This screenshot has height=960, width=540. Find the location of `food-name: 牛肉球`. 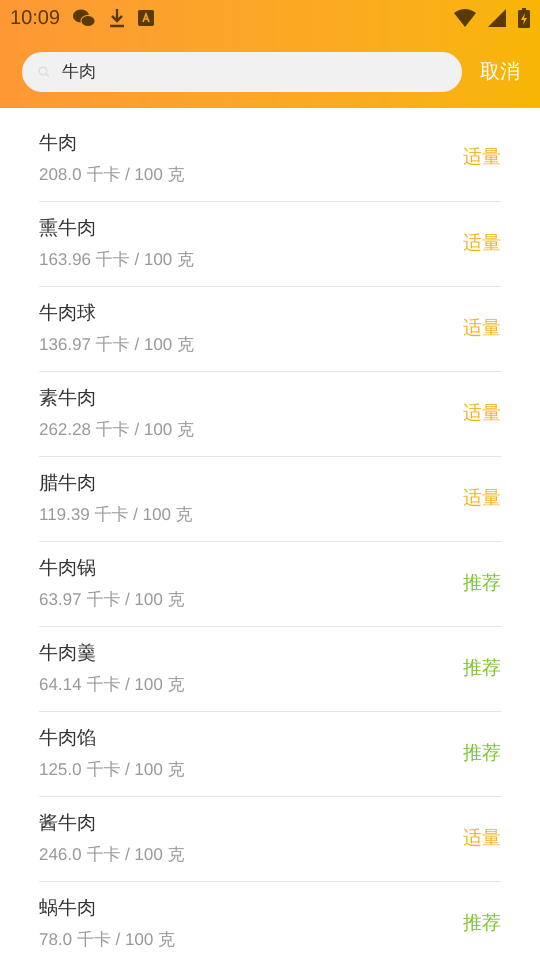

food-name: 牛肉球 is located at coordinates (68, 314).